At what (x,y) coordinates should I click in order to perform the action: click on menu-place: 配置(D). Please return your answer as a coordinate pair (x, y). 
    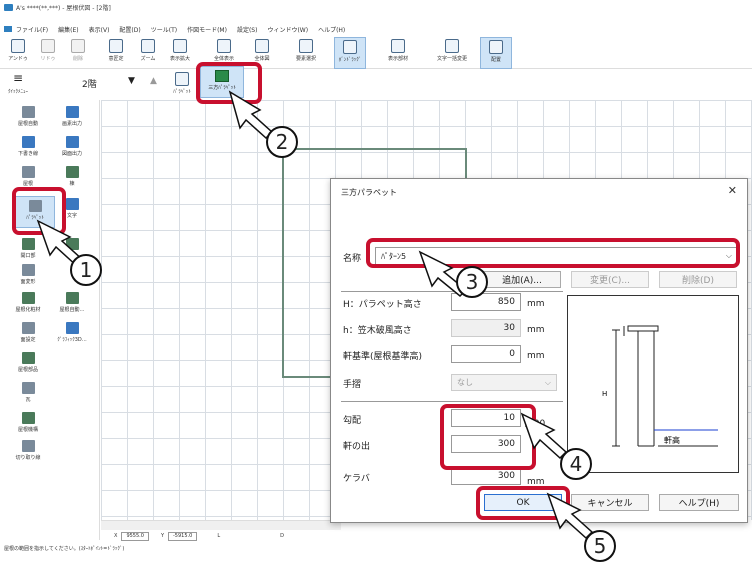
    Looking at the image, I should click on (129, 29).